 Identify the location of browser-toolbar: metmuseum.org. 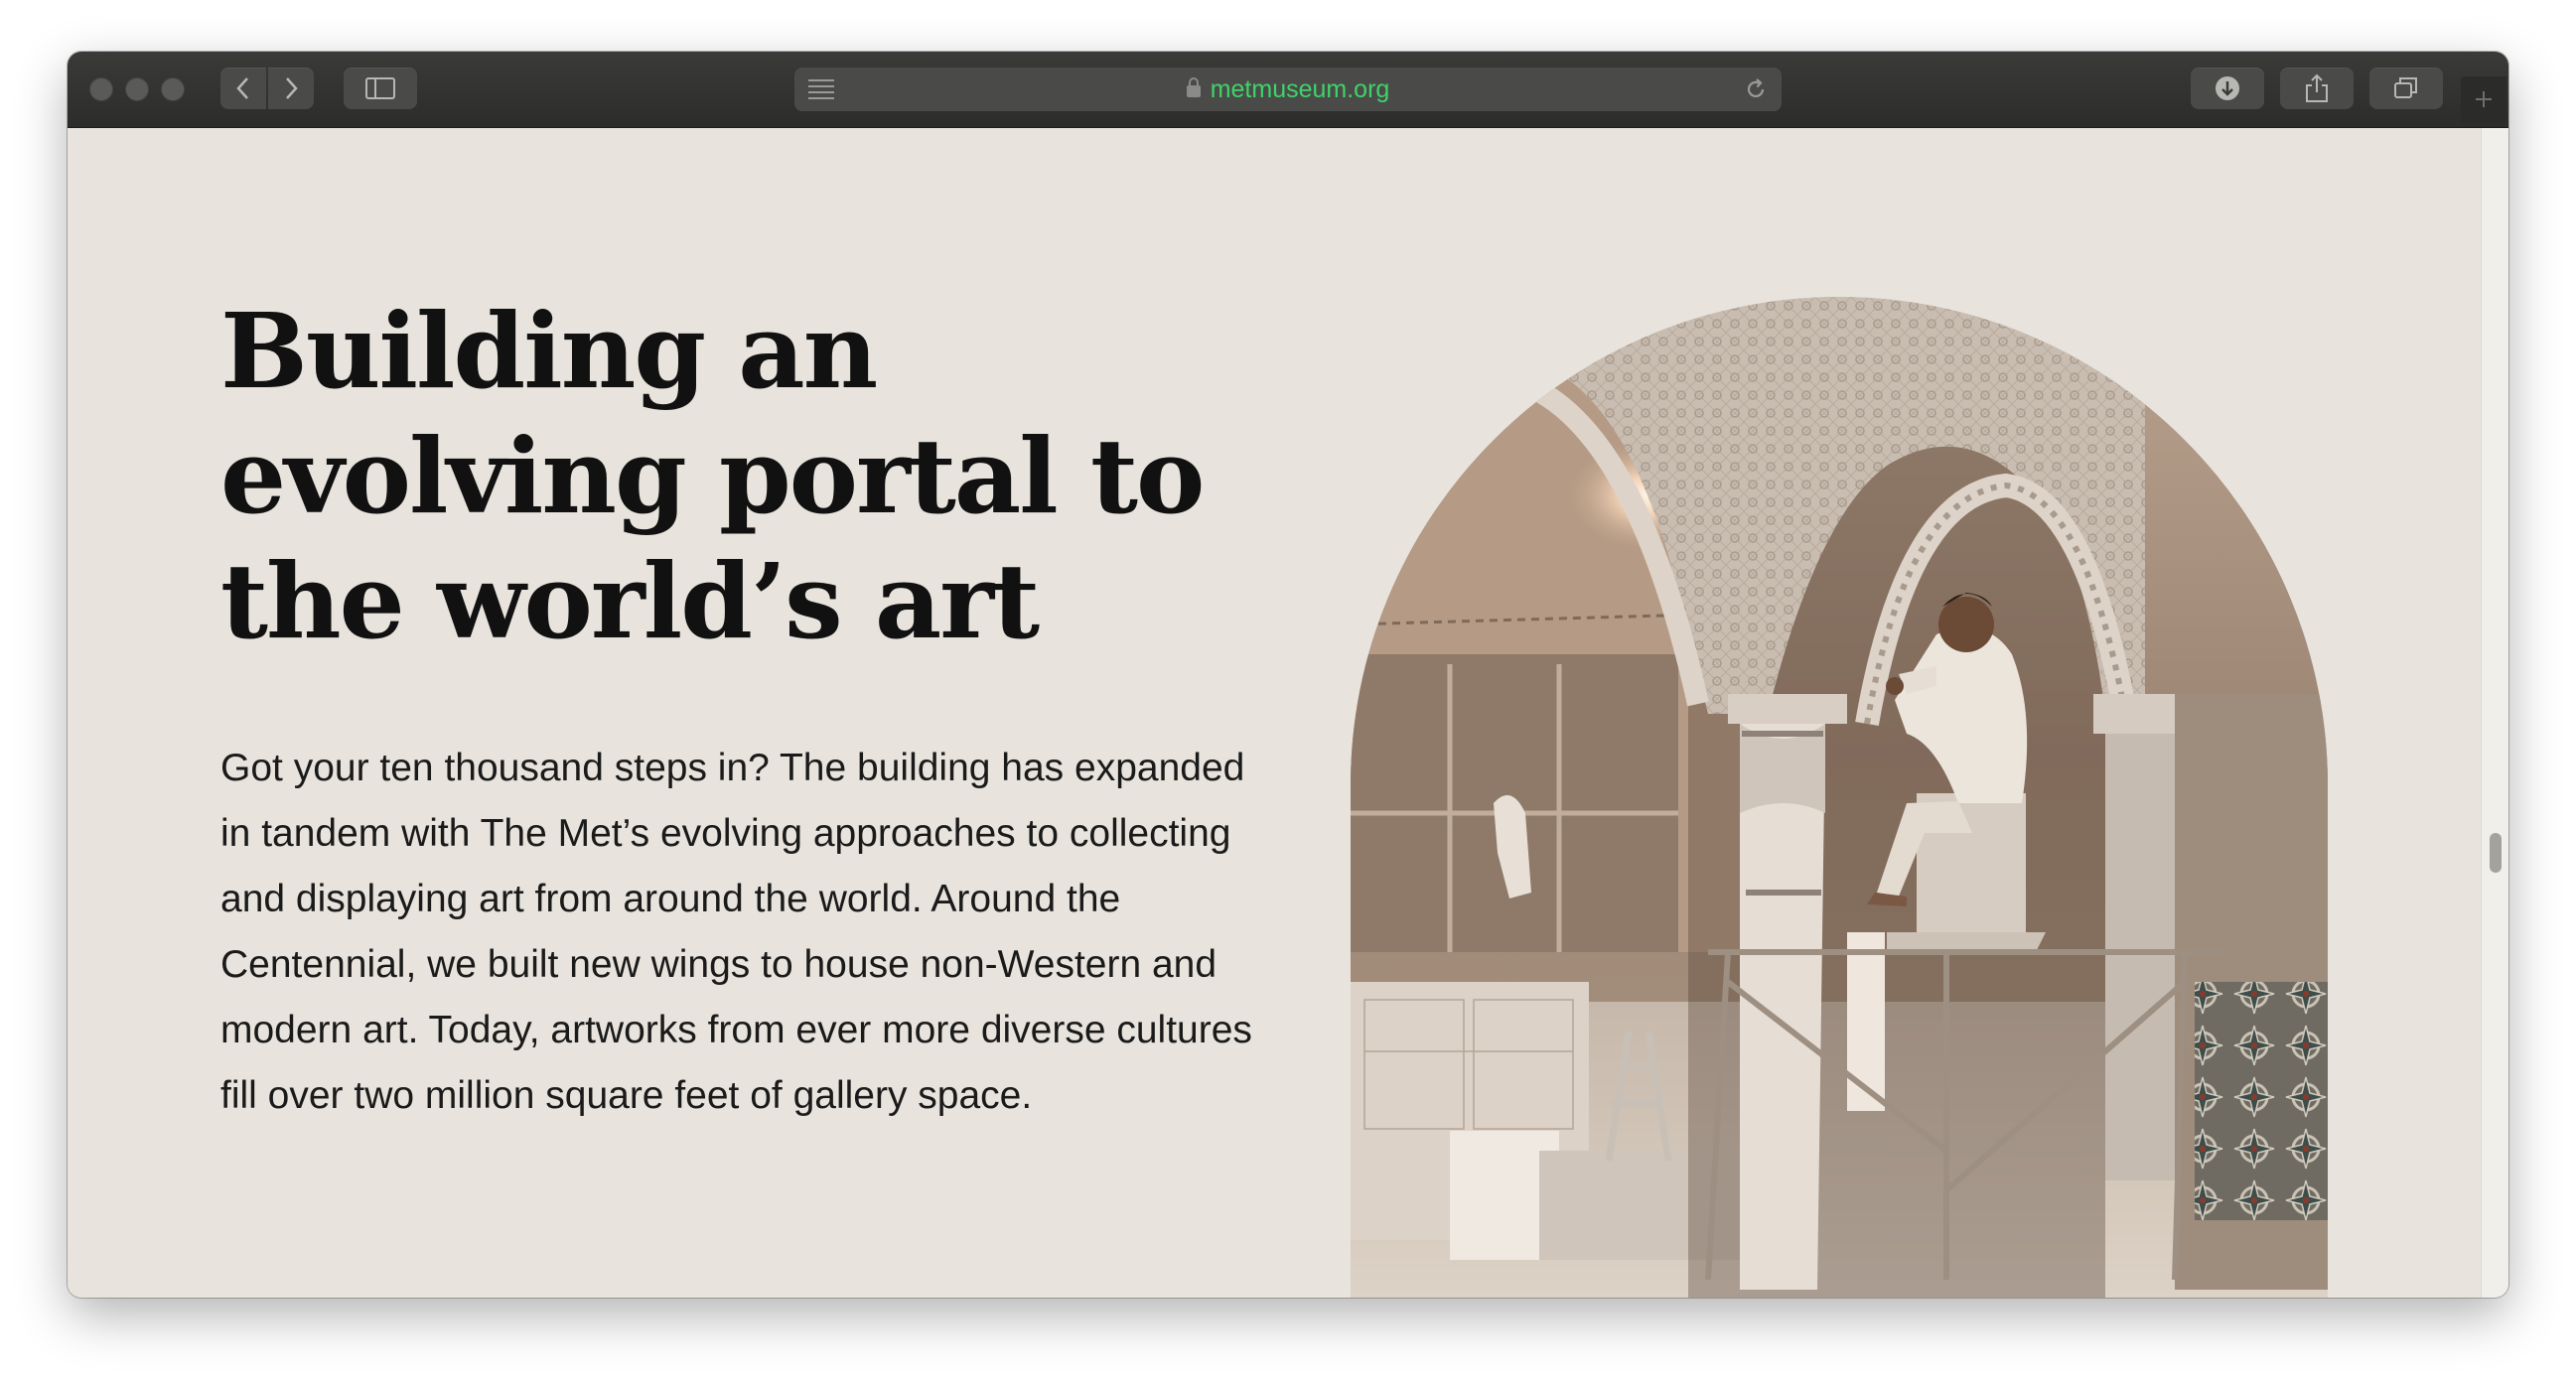
(1288, 90).